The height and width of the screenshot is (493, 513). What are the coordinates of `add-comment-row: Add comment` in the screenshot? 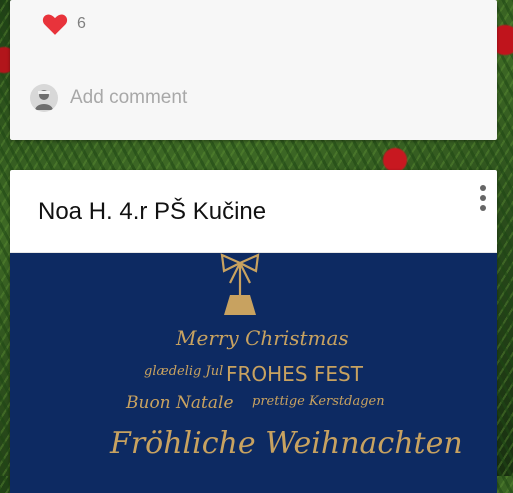 It's located at (108, 98).